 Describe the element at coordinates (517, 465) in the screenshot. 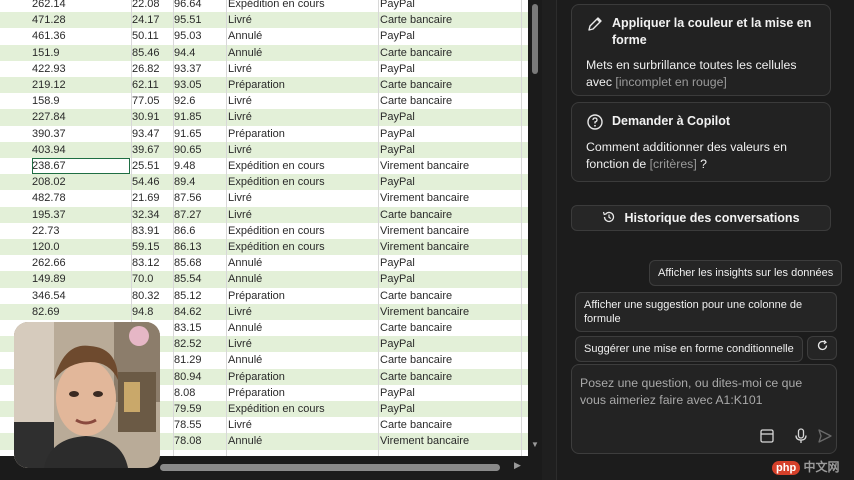

I see `scroll-right-arrow-icon: ▶` at that location.